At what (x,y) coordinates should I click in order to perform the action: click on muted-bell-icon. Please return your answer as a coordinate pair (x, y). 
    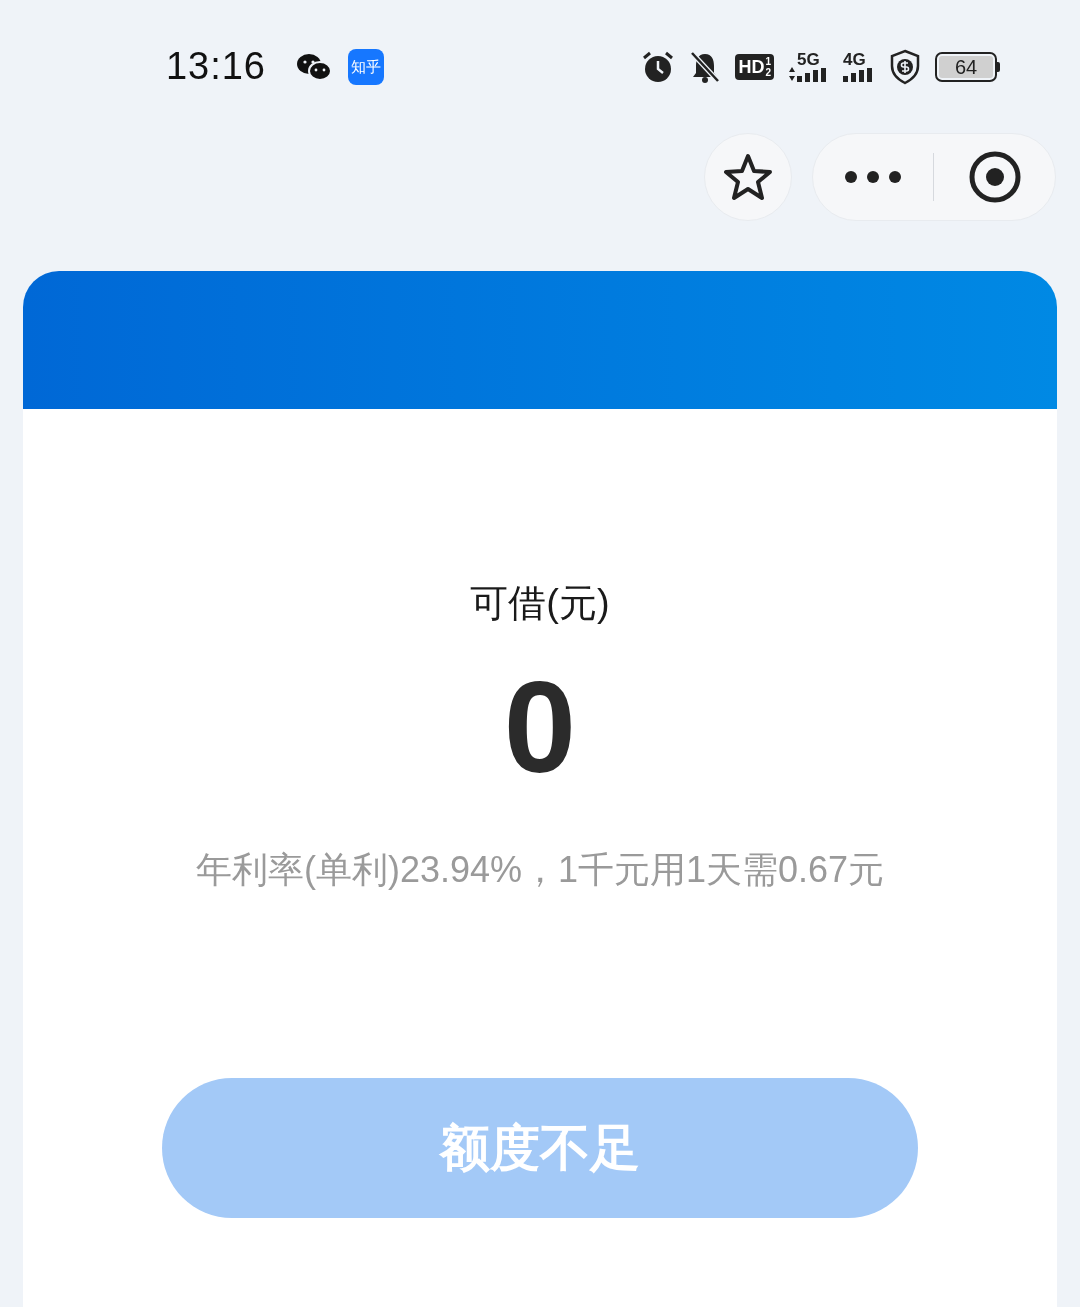
    Looking at the image, I should click on (705, 66).